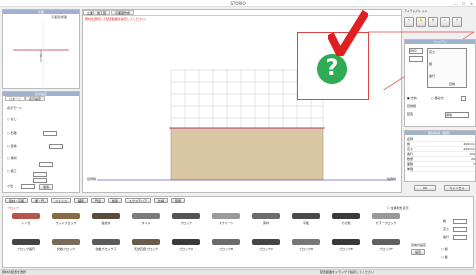 The height and width of the screenshot is (275, 476). I want to click on tab-display: 表示設定, so click(35, 98).